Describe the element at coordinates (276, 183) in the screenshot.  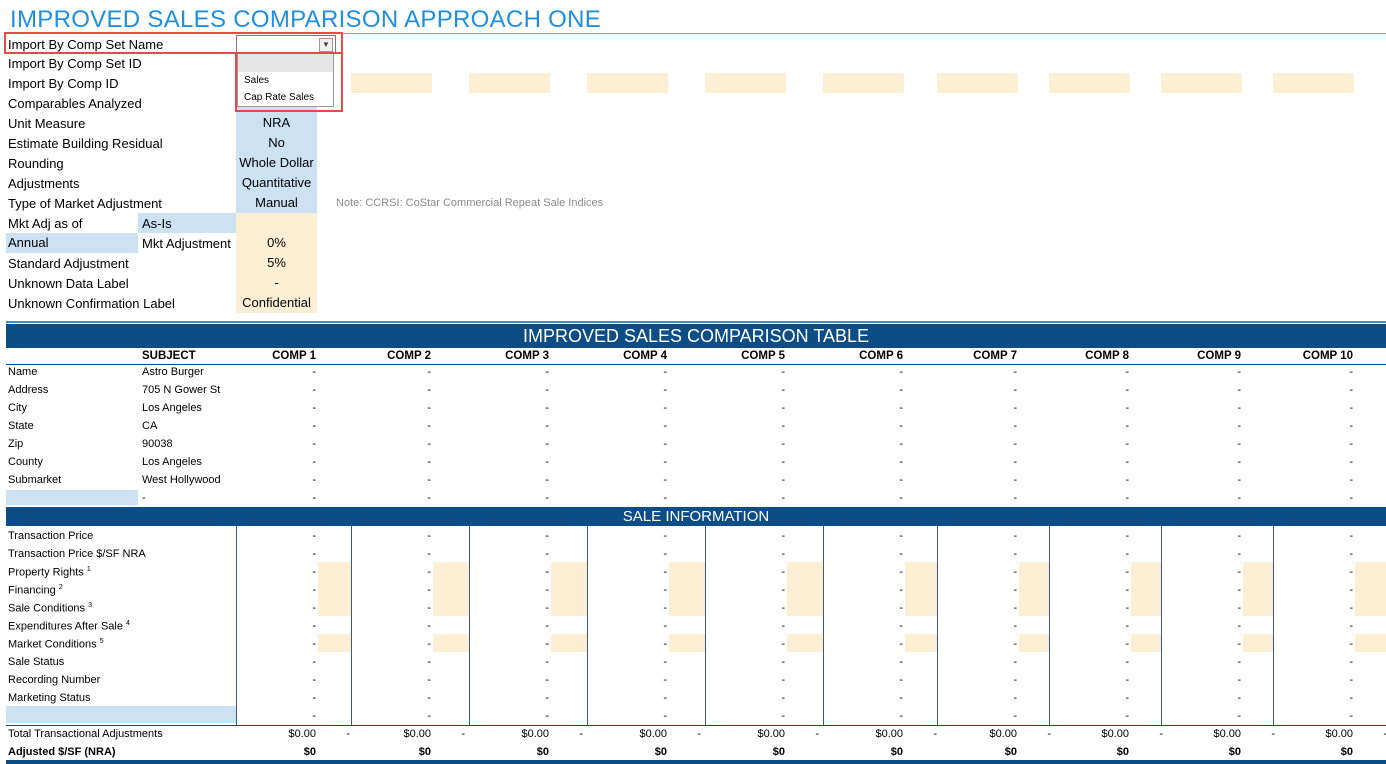
I see `adjustments-value: Quantitative` at that location.